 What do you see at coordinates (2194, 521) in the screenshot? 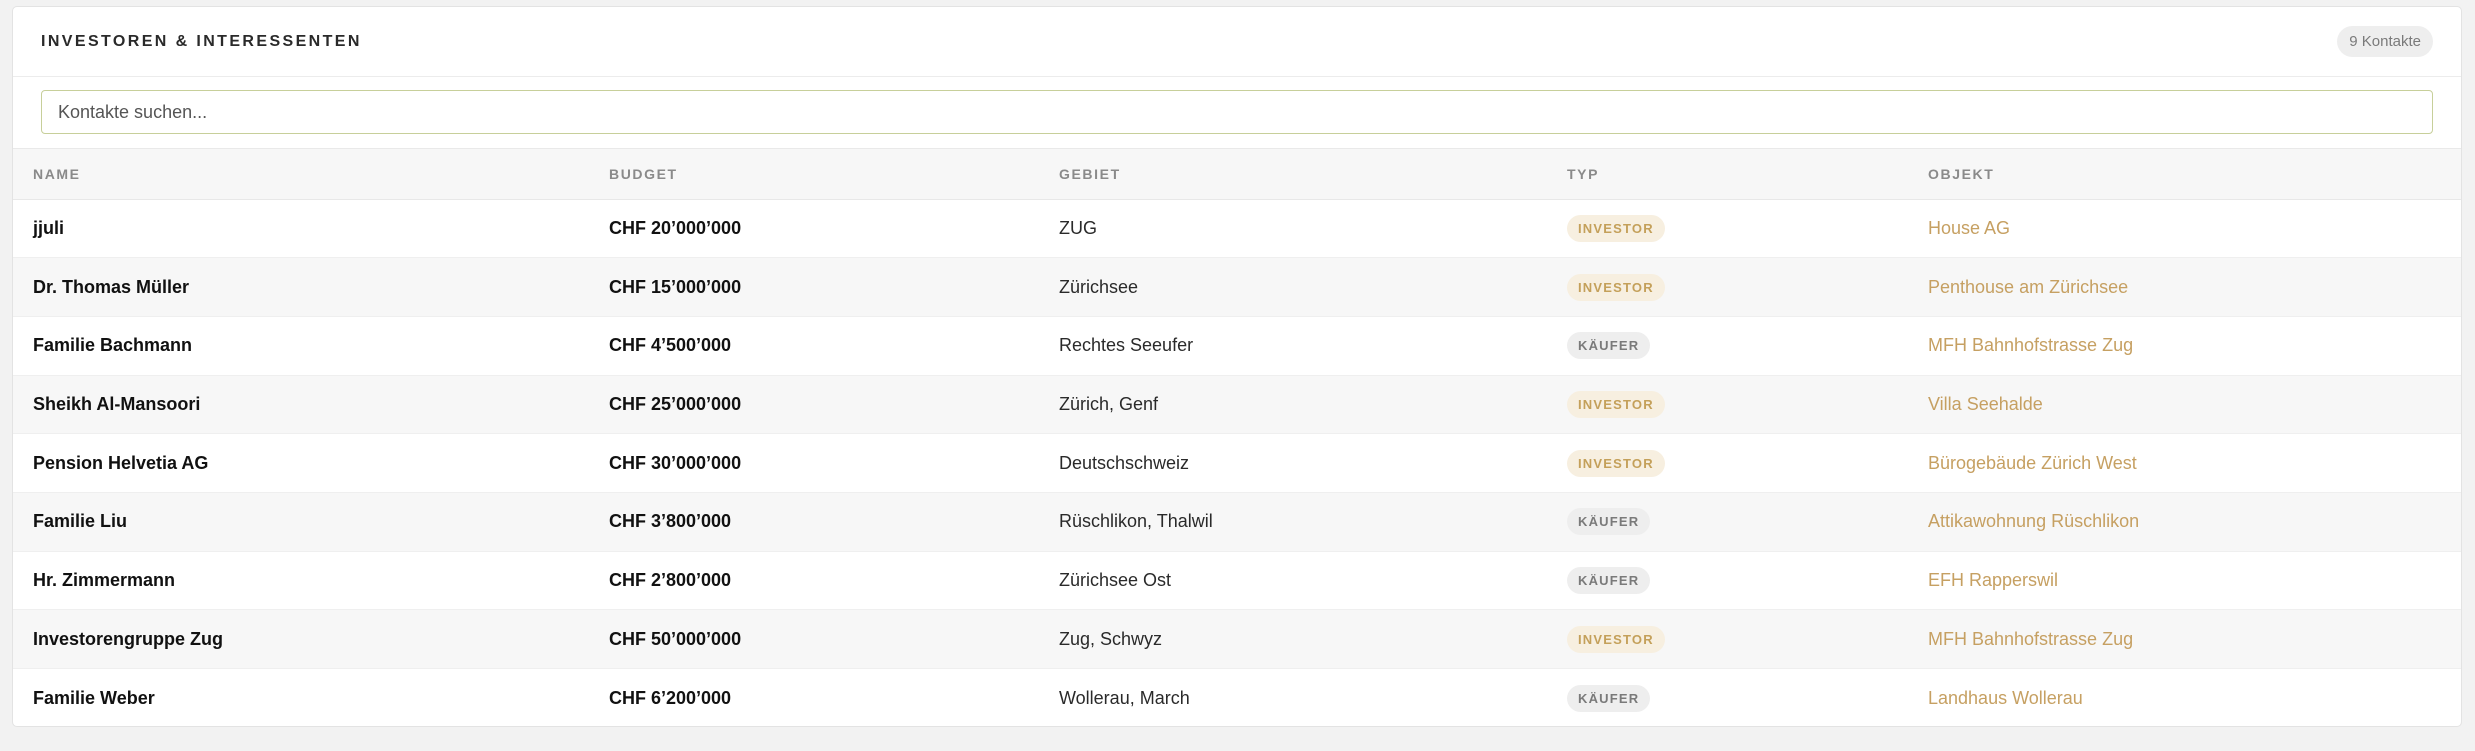
I see `contact-objekt-cell: Attikawohnung Rüschlikon` at bounding box center [2194, 521].